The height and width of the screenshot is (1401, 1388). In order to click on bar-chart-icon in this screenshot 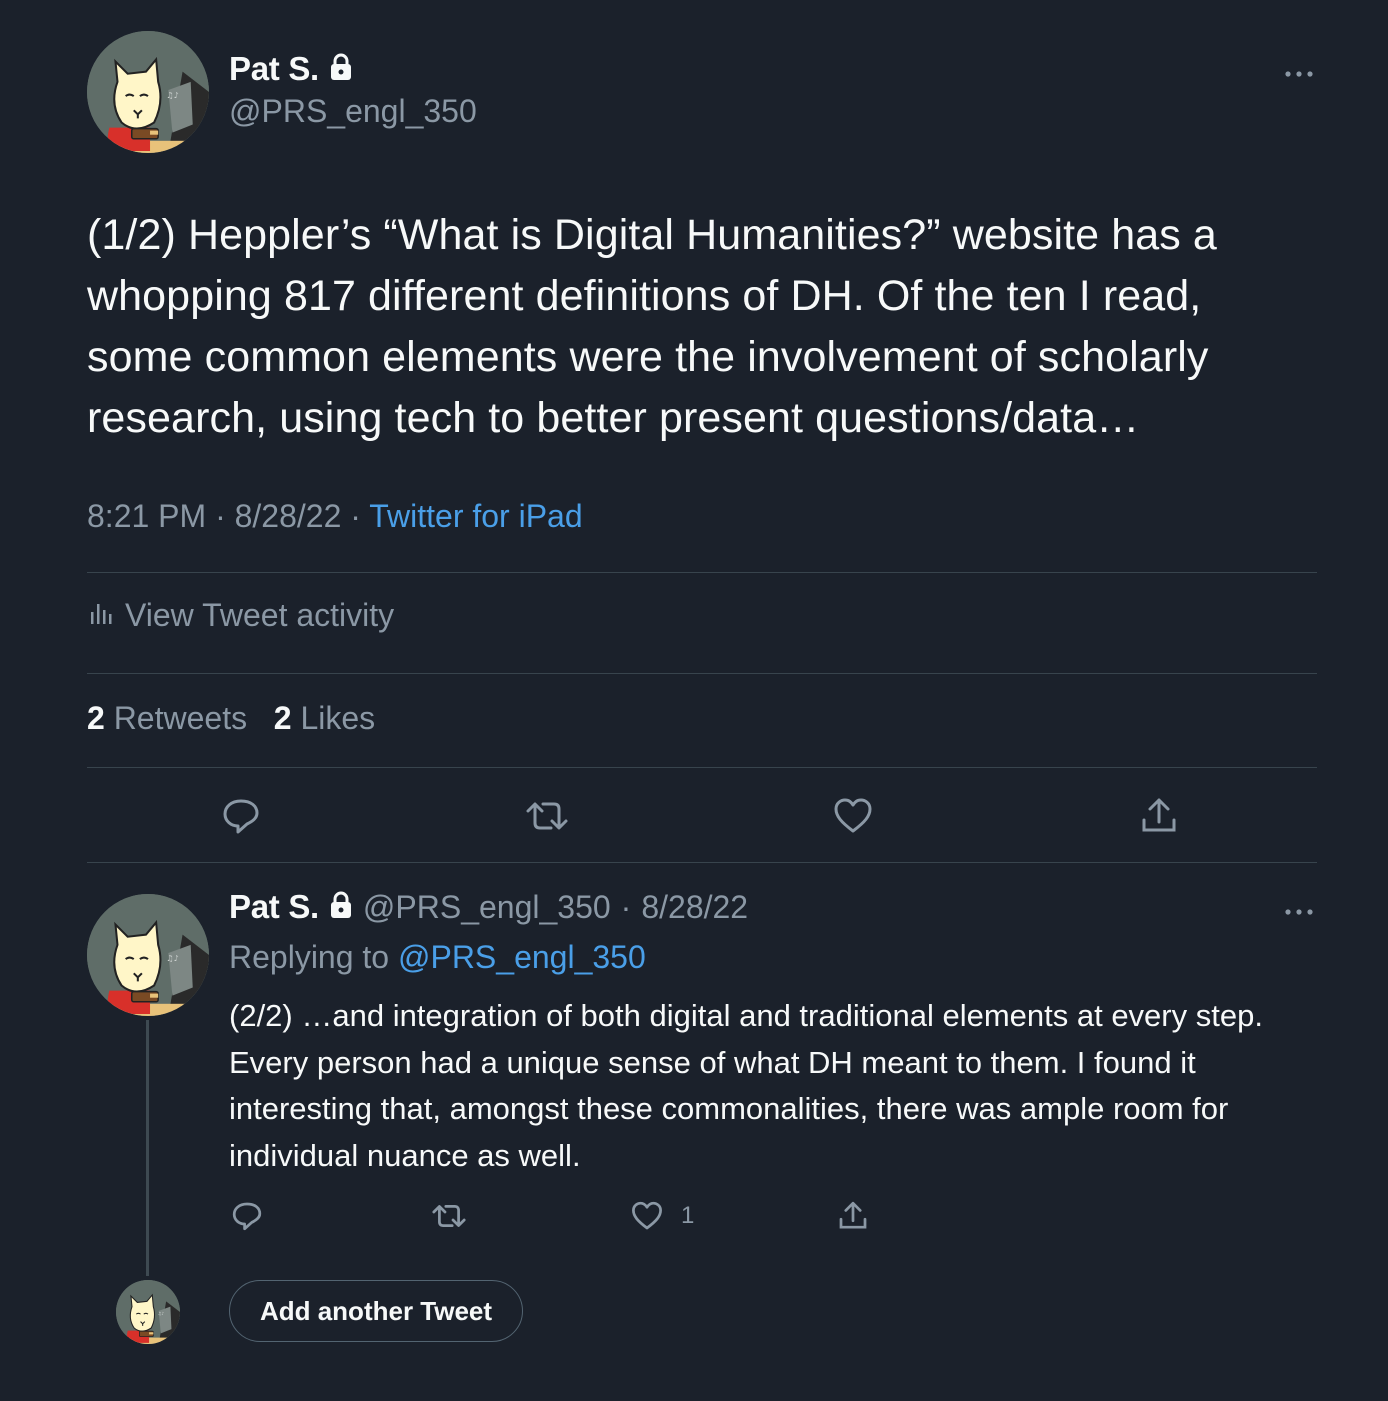, I will do `click(101, 615)`.